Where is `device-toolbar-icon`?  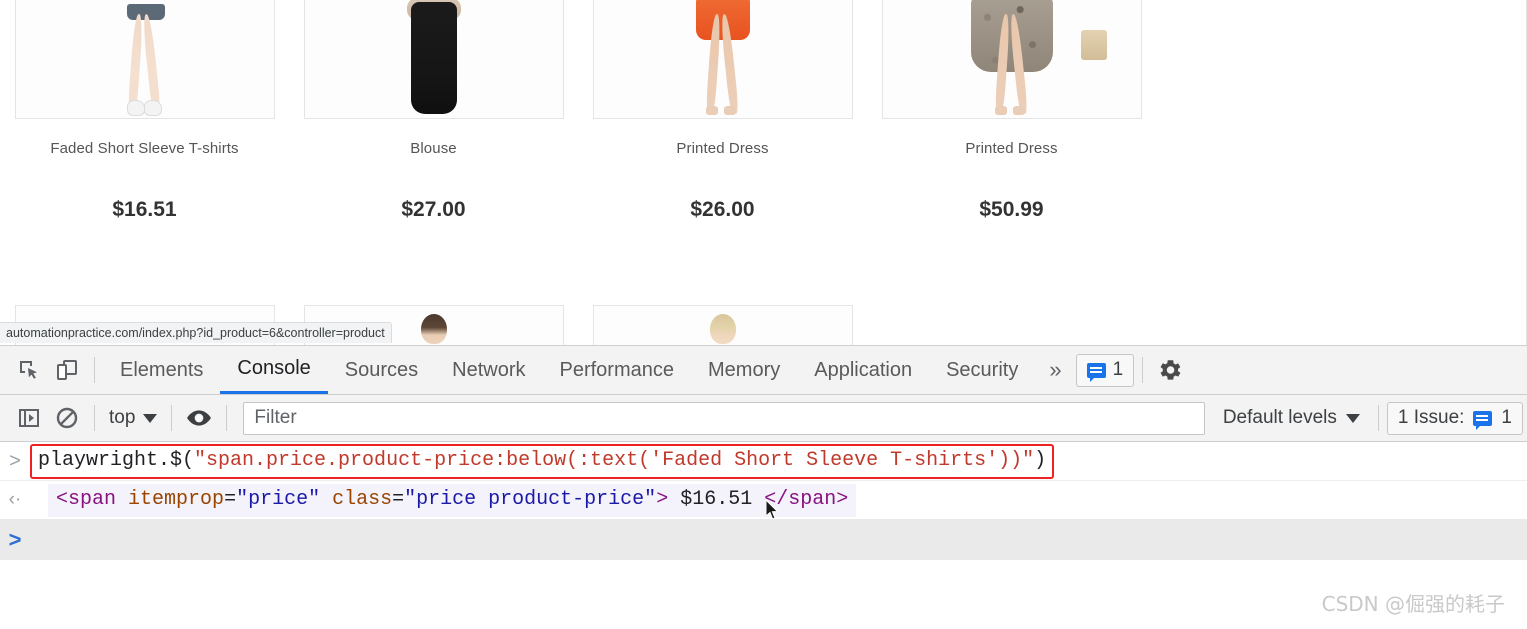
device-toolbar-icon is located at coordinates (67, 370).